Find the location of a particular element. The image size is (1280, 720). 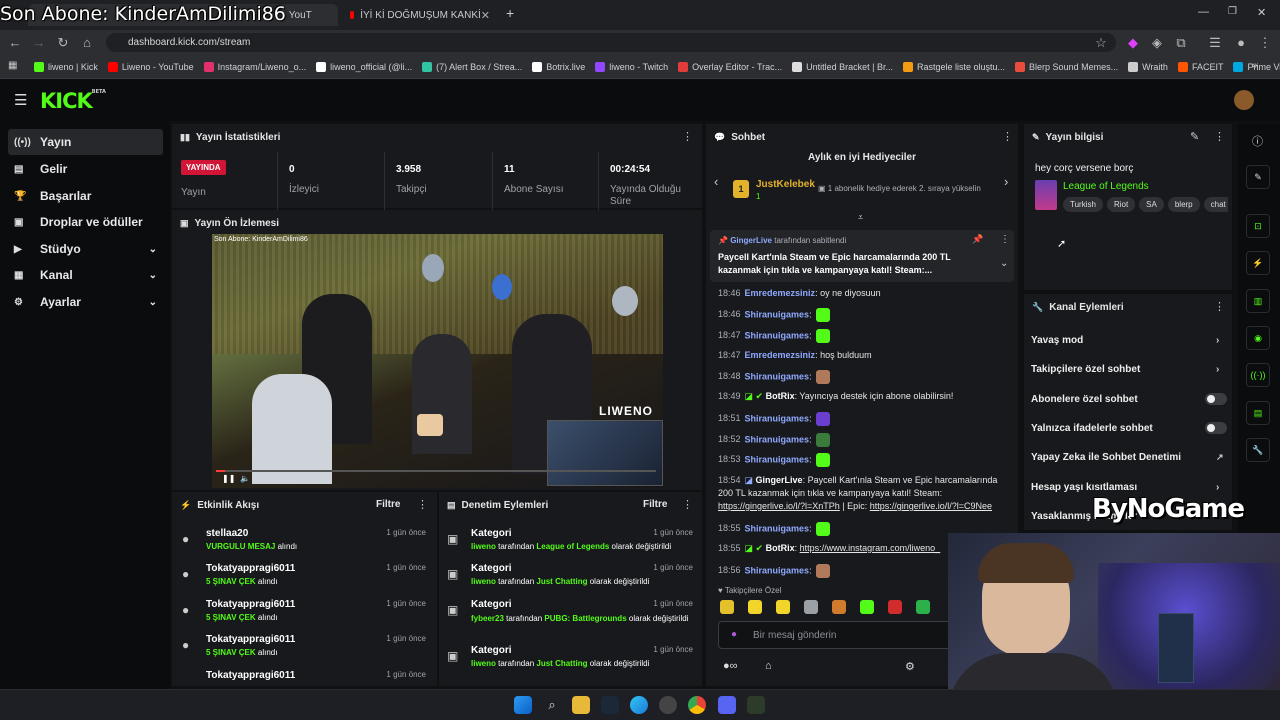

kick-logo: KICKBETA is located at coordinates (73, 101).